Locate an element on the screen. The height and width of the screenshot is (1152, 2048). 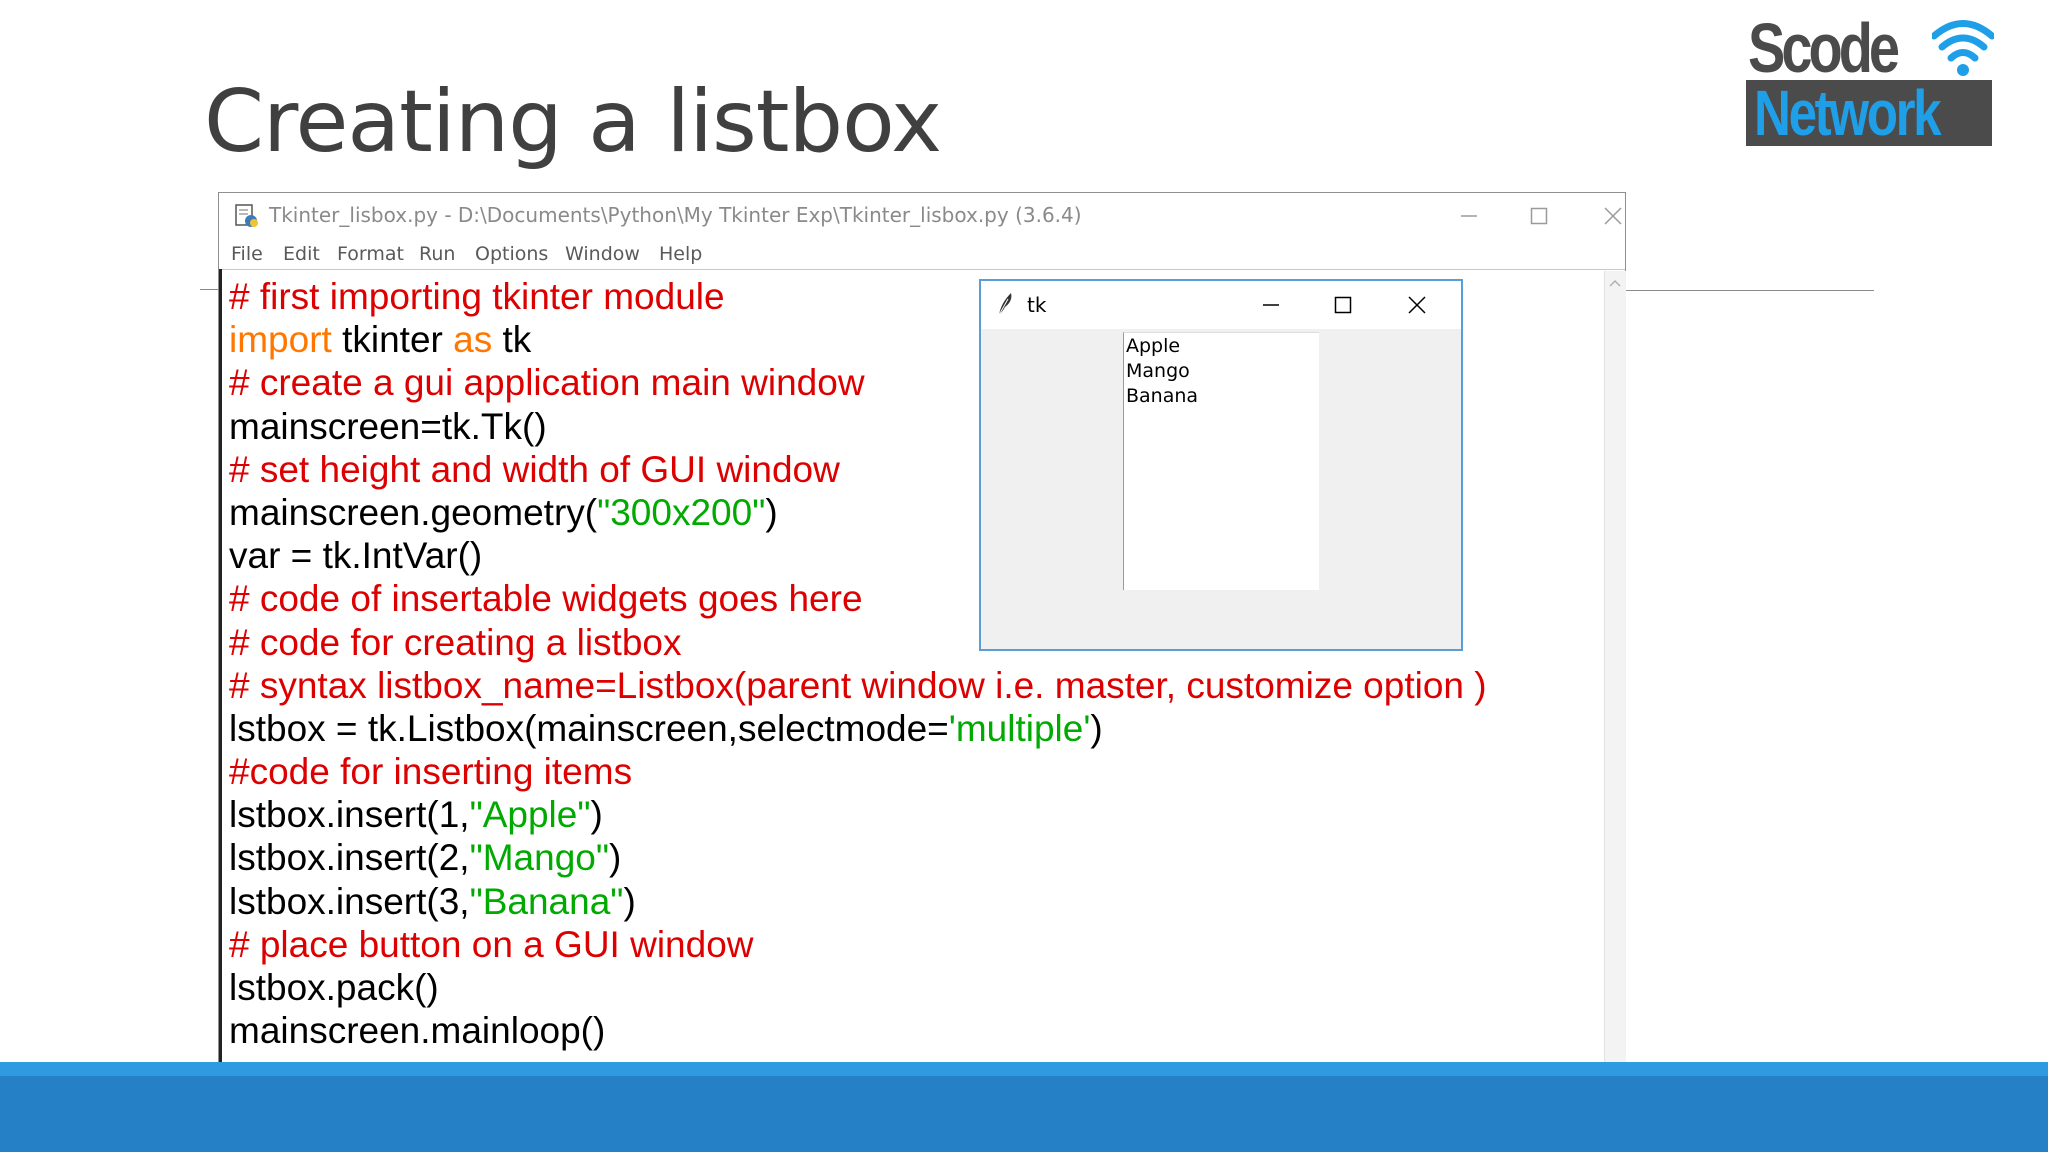
feather-icon is located at coordinates (1005, 304).